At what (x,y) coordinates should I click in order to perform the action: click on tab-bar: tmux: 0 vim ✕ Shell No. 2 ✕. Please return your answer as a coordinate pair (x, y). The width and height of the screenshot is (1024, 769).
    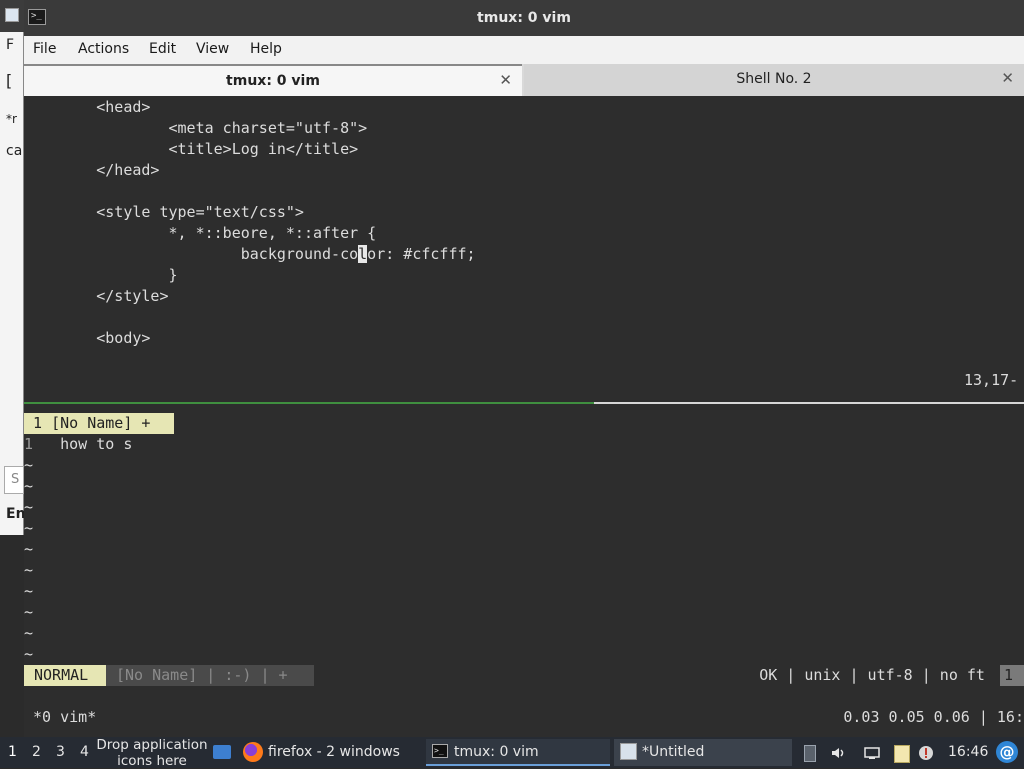
    Looking at the image, I should click on (524, 80).